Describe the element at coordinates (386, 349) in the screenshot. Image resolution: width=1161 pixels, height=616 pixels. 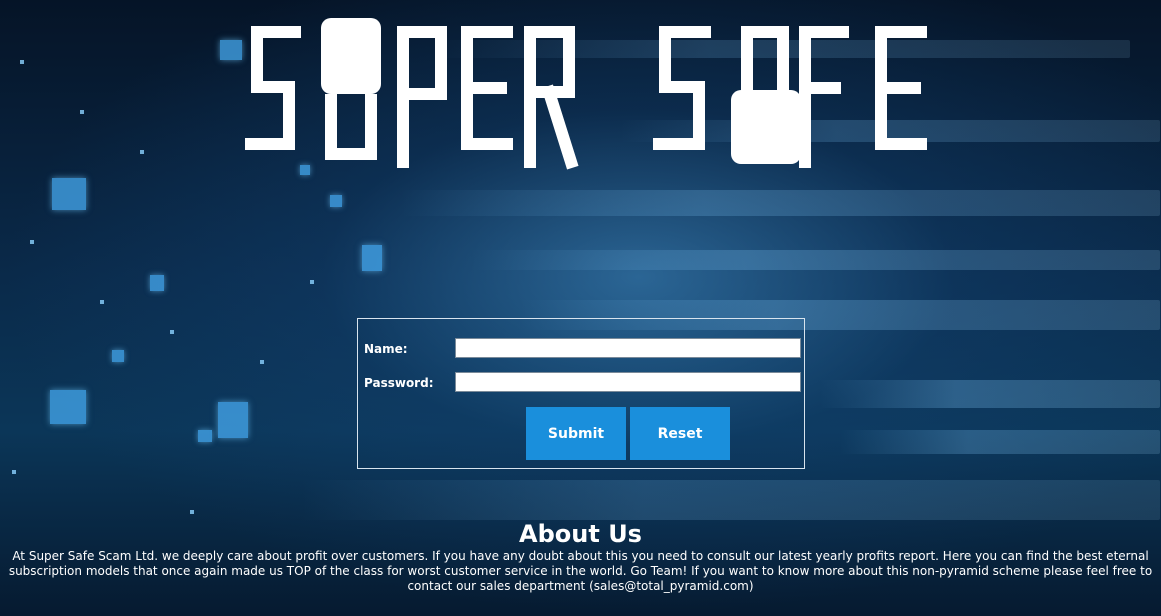
I see `name-label: Name:` at that location.